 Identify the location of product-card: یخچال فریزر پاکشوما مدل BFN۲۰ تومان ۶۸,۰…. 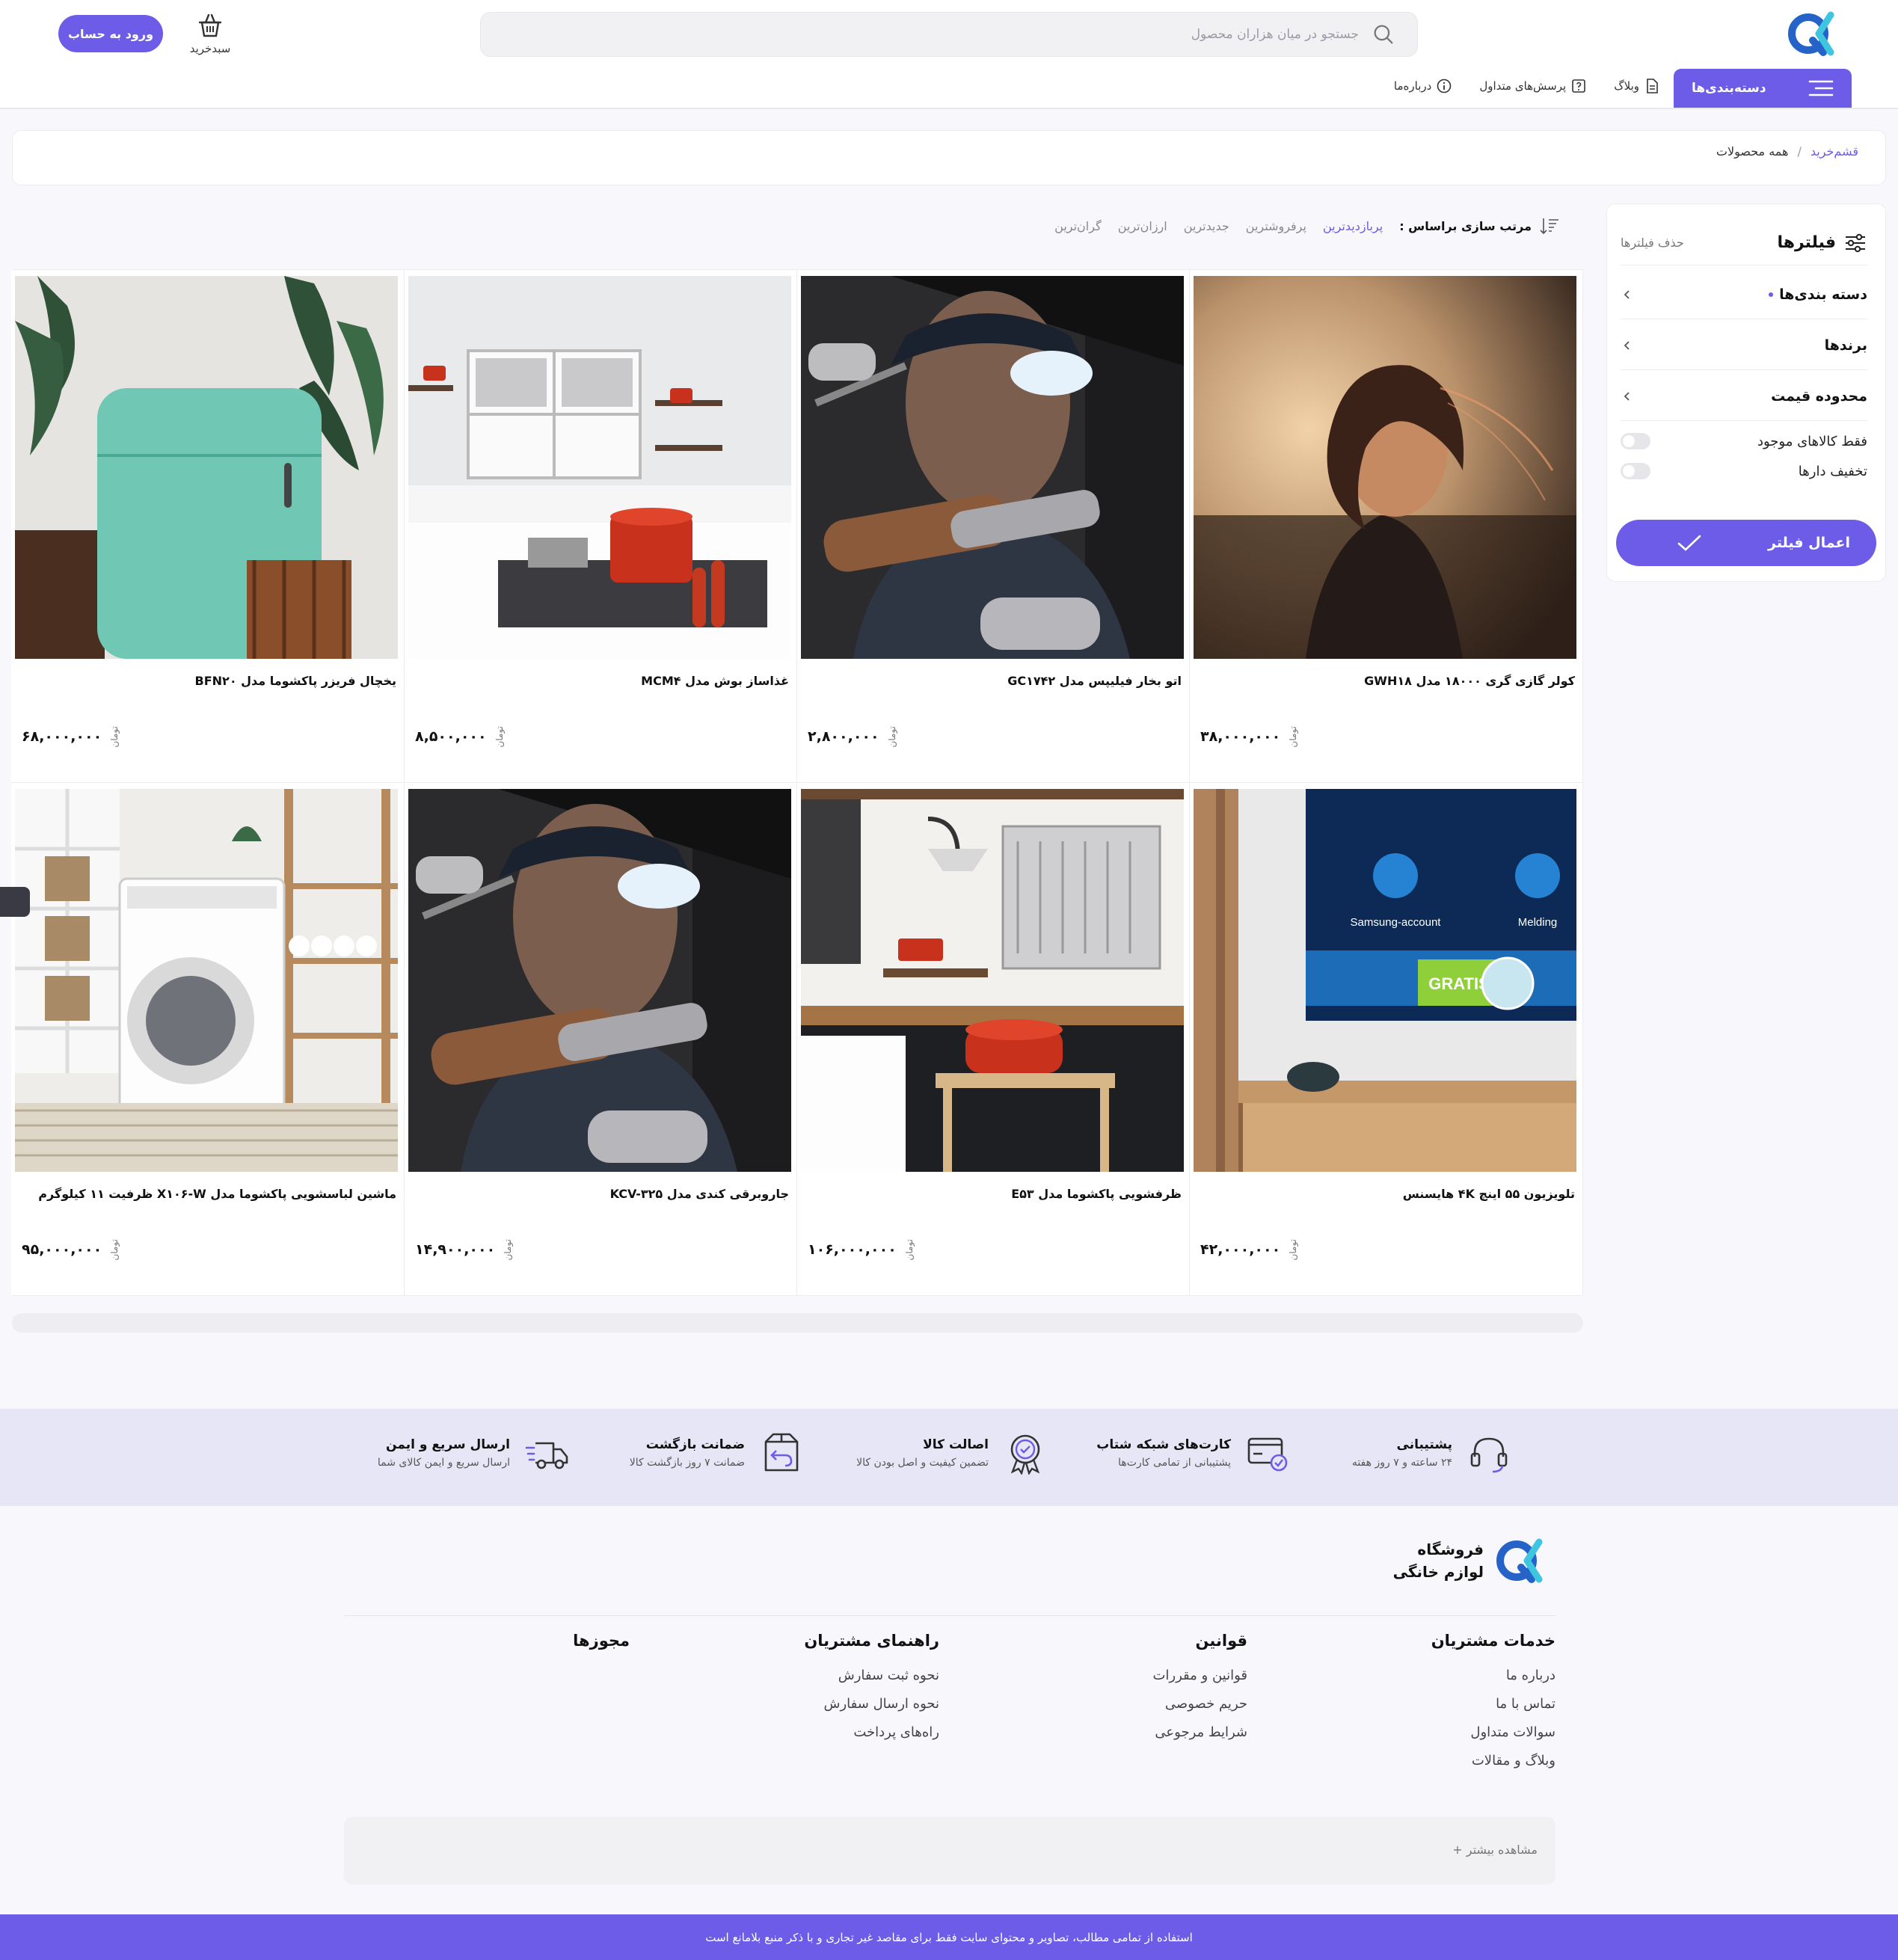
(207, 526).